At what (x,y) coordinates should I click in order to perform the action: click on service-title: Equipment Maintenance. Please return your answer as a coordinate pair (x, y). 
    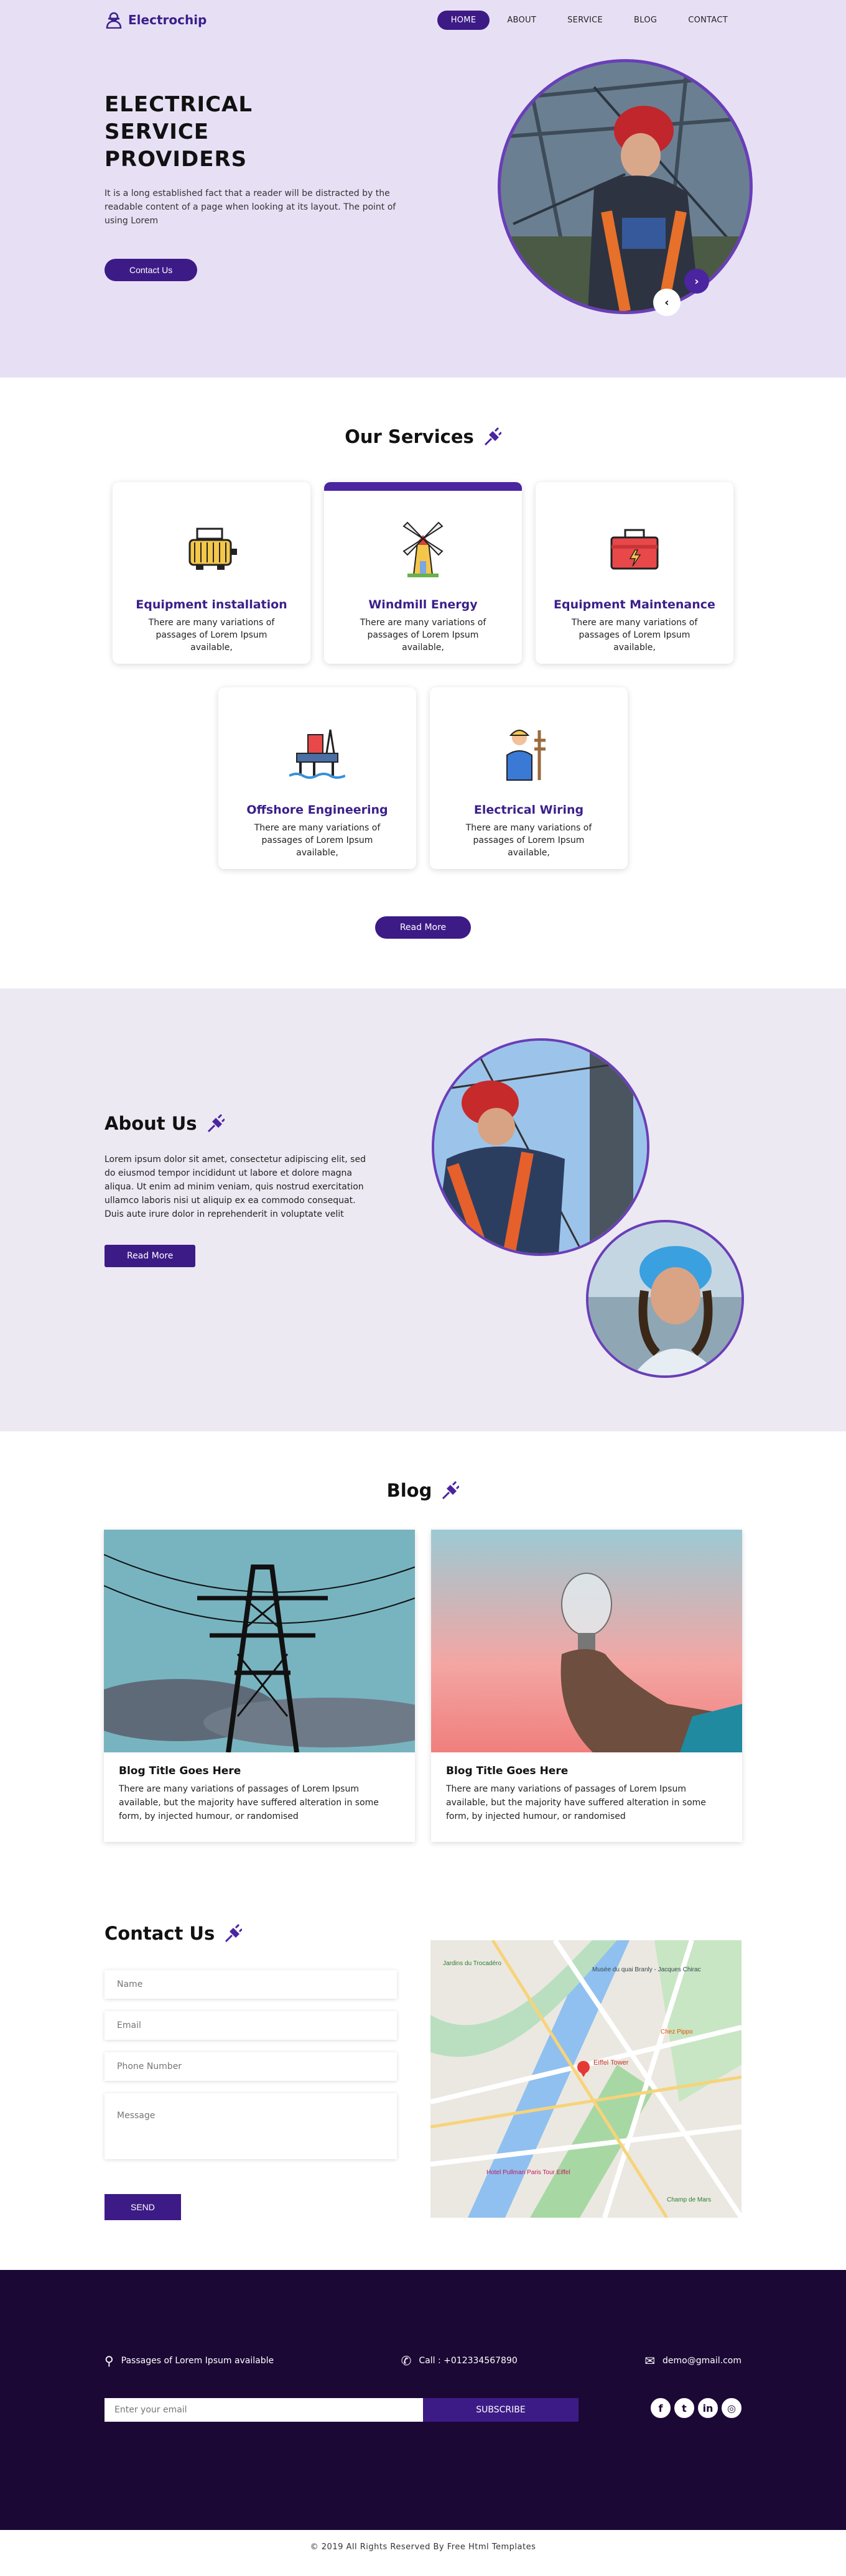
    Looking at the image, I should click on (635, 604).